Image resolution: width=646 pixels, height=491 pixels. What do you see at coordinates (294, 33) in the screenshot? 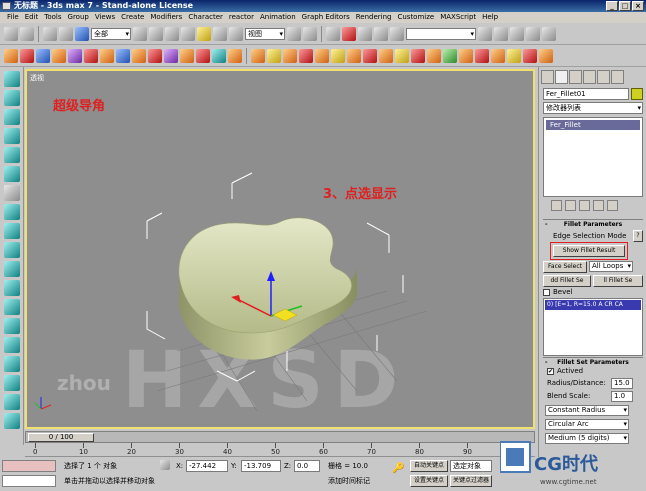
I see `pivot-center-icon` at bounding box center [294, 33].